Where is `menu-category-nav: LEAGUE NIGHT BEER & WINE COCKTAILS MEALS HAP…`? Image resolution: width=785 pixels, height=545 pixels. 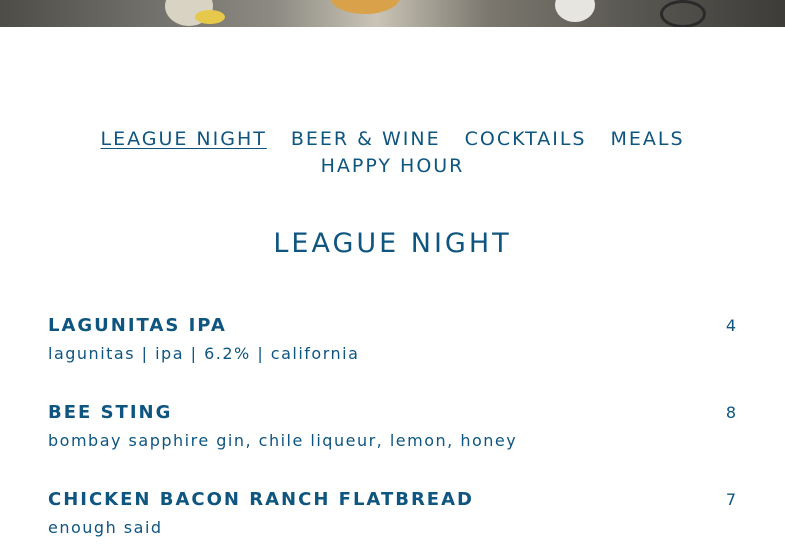
menu-category-nav: LEAGUE NIGHT BEER & WINE COCKTAILS MEALS HAP… is located at coordinates (392, 153).